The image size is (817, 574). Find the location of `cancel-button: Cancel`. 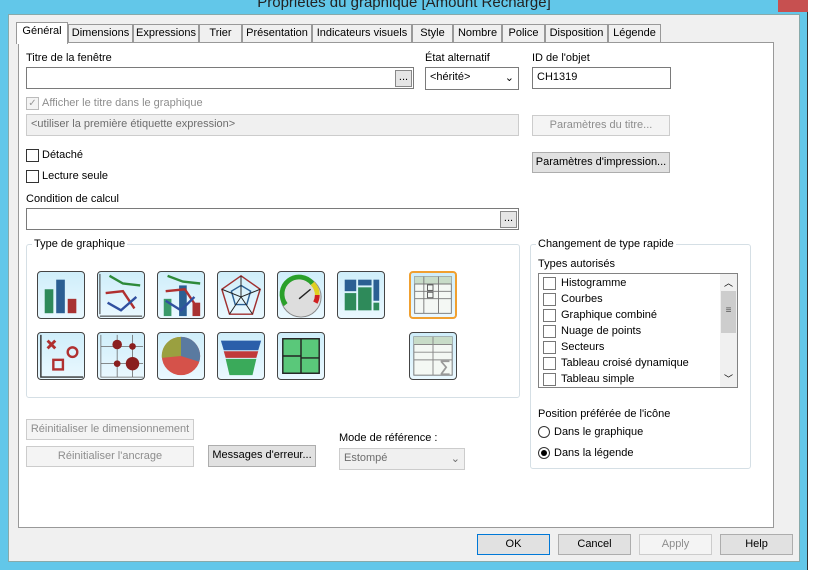

cancel-button: Cancel is located at coordinates (594, 544).